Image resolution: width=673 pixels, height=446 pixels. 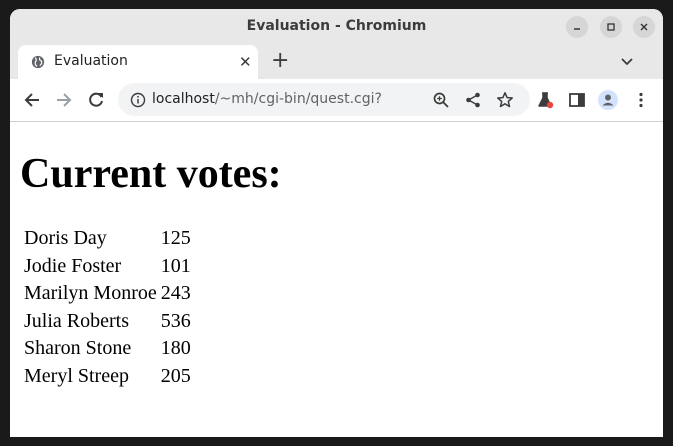 I want to click on vote-count: 101, so click(x=175, y=265).